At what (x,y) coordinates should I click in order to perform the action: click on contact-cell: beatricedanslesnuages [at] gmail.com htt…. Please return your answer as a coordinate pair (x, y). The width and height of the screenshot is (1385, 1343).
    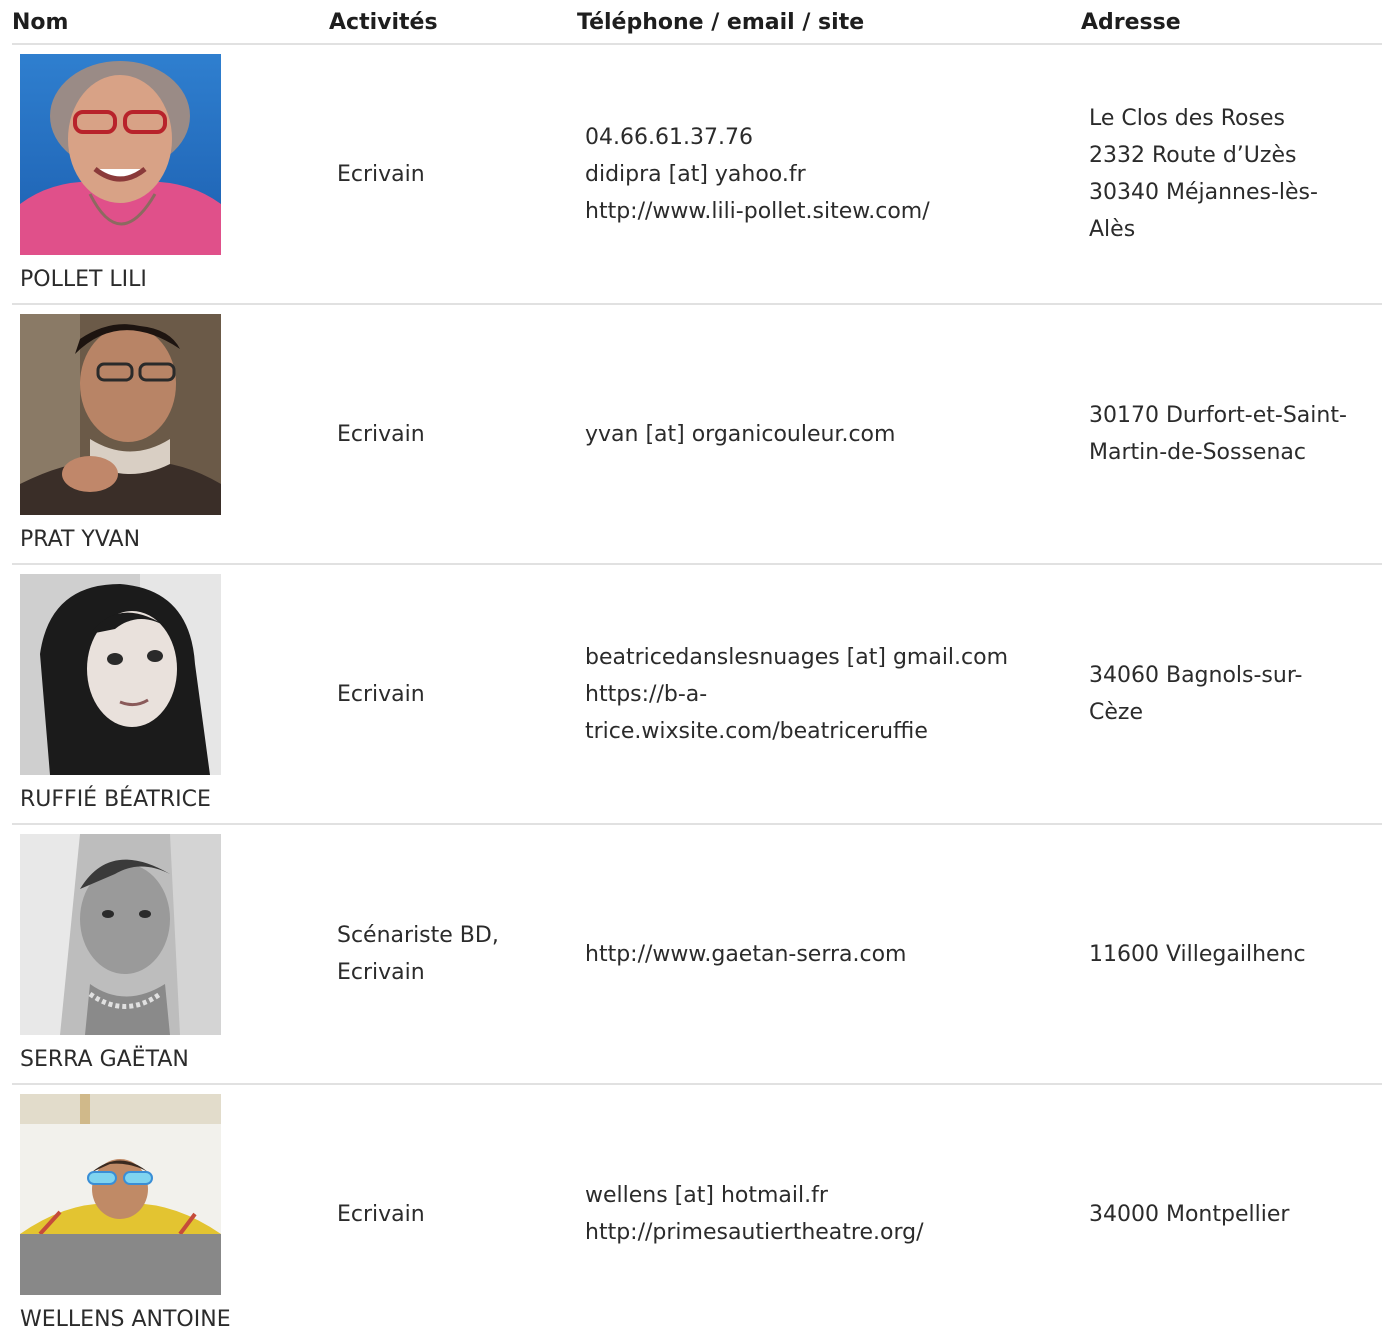
    Looking at the image, I should click on (830, 694).